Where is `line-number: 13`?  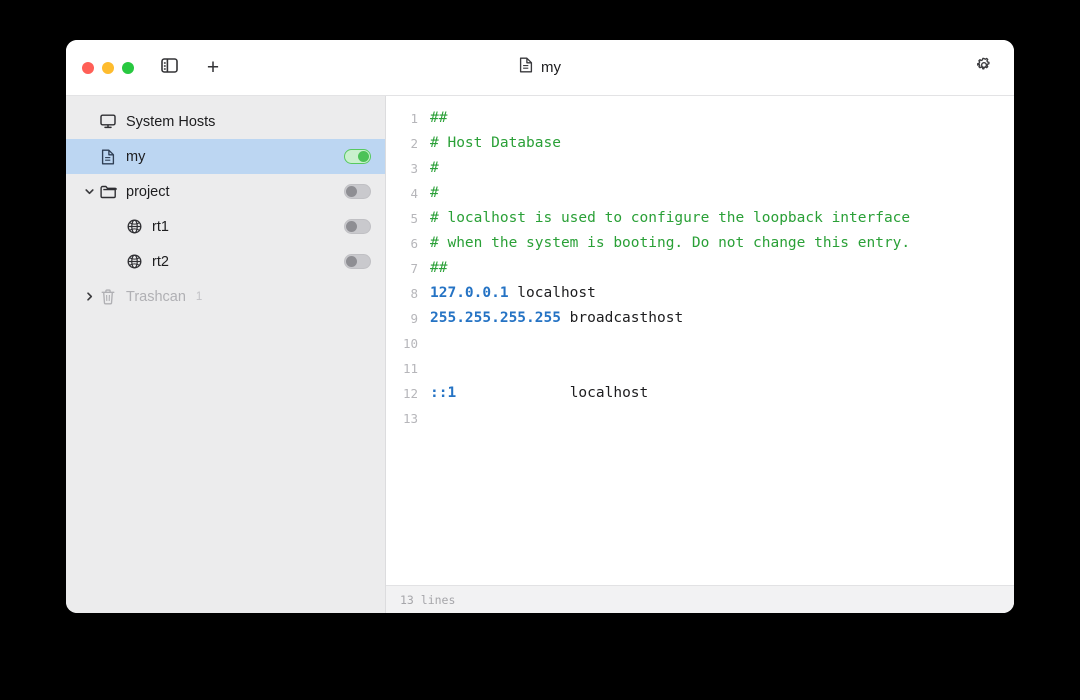
line-number: 13 is located at coordinates (410, 418).